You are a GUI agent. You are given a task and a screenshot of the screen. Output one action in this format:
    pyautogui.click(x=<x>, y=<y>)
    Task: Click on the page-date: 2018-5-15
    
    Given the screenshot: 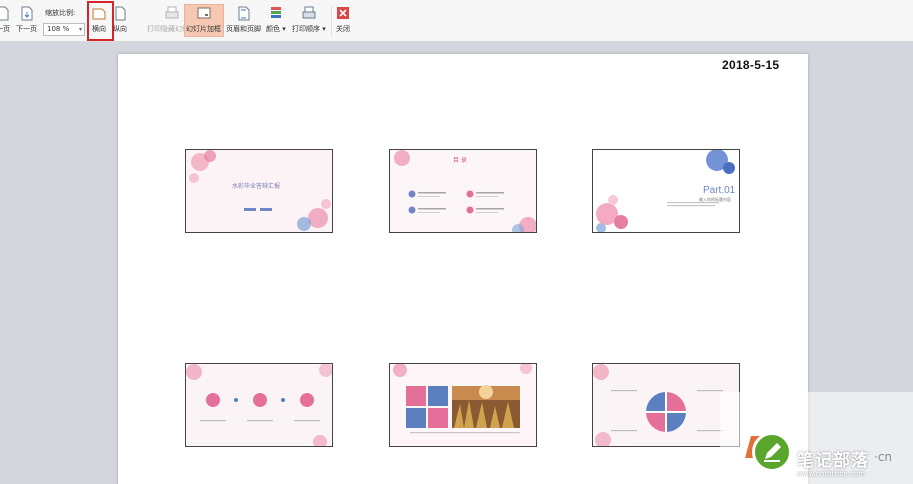 What is the action you would take?
    pyautogui.click(x=751, y=65)
    